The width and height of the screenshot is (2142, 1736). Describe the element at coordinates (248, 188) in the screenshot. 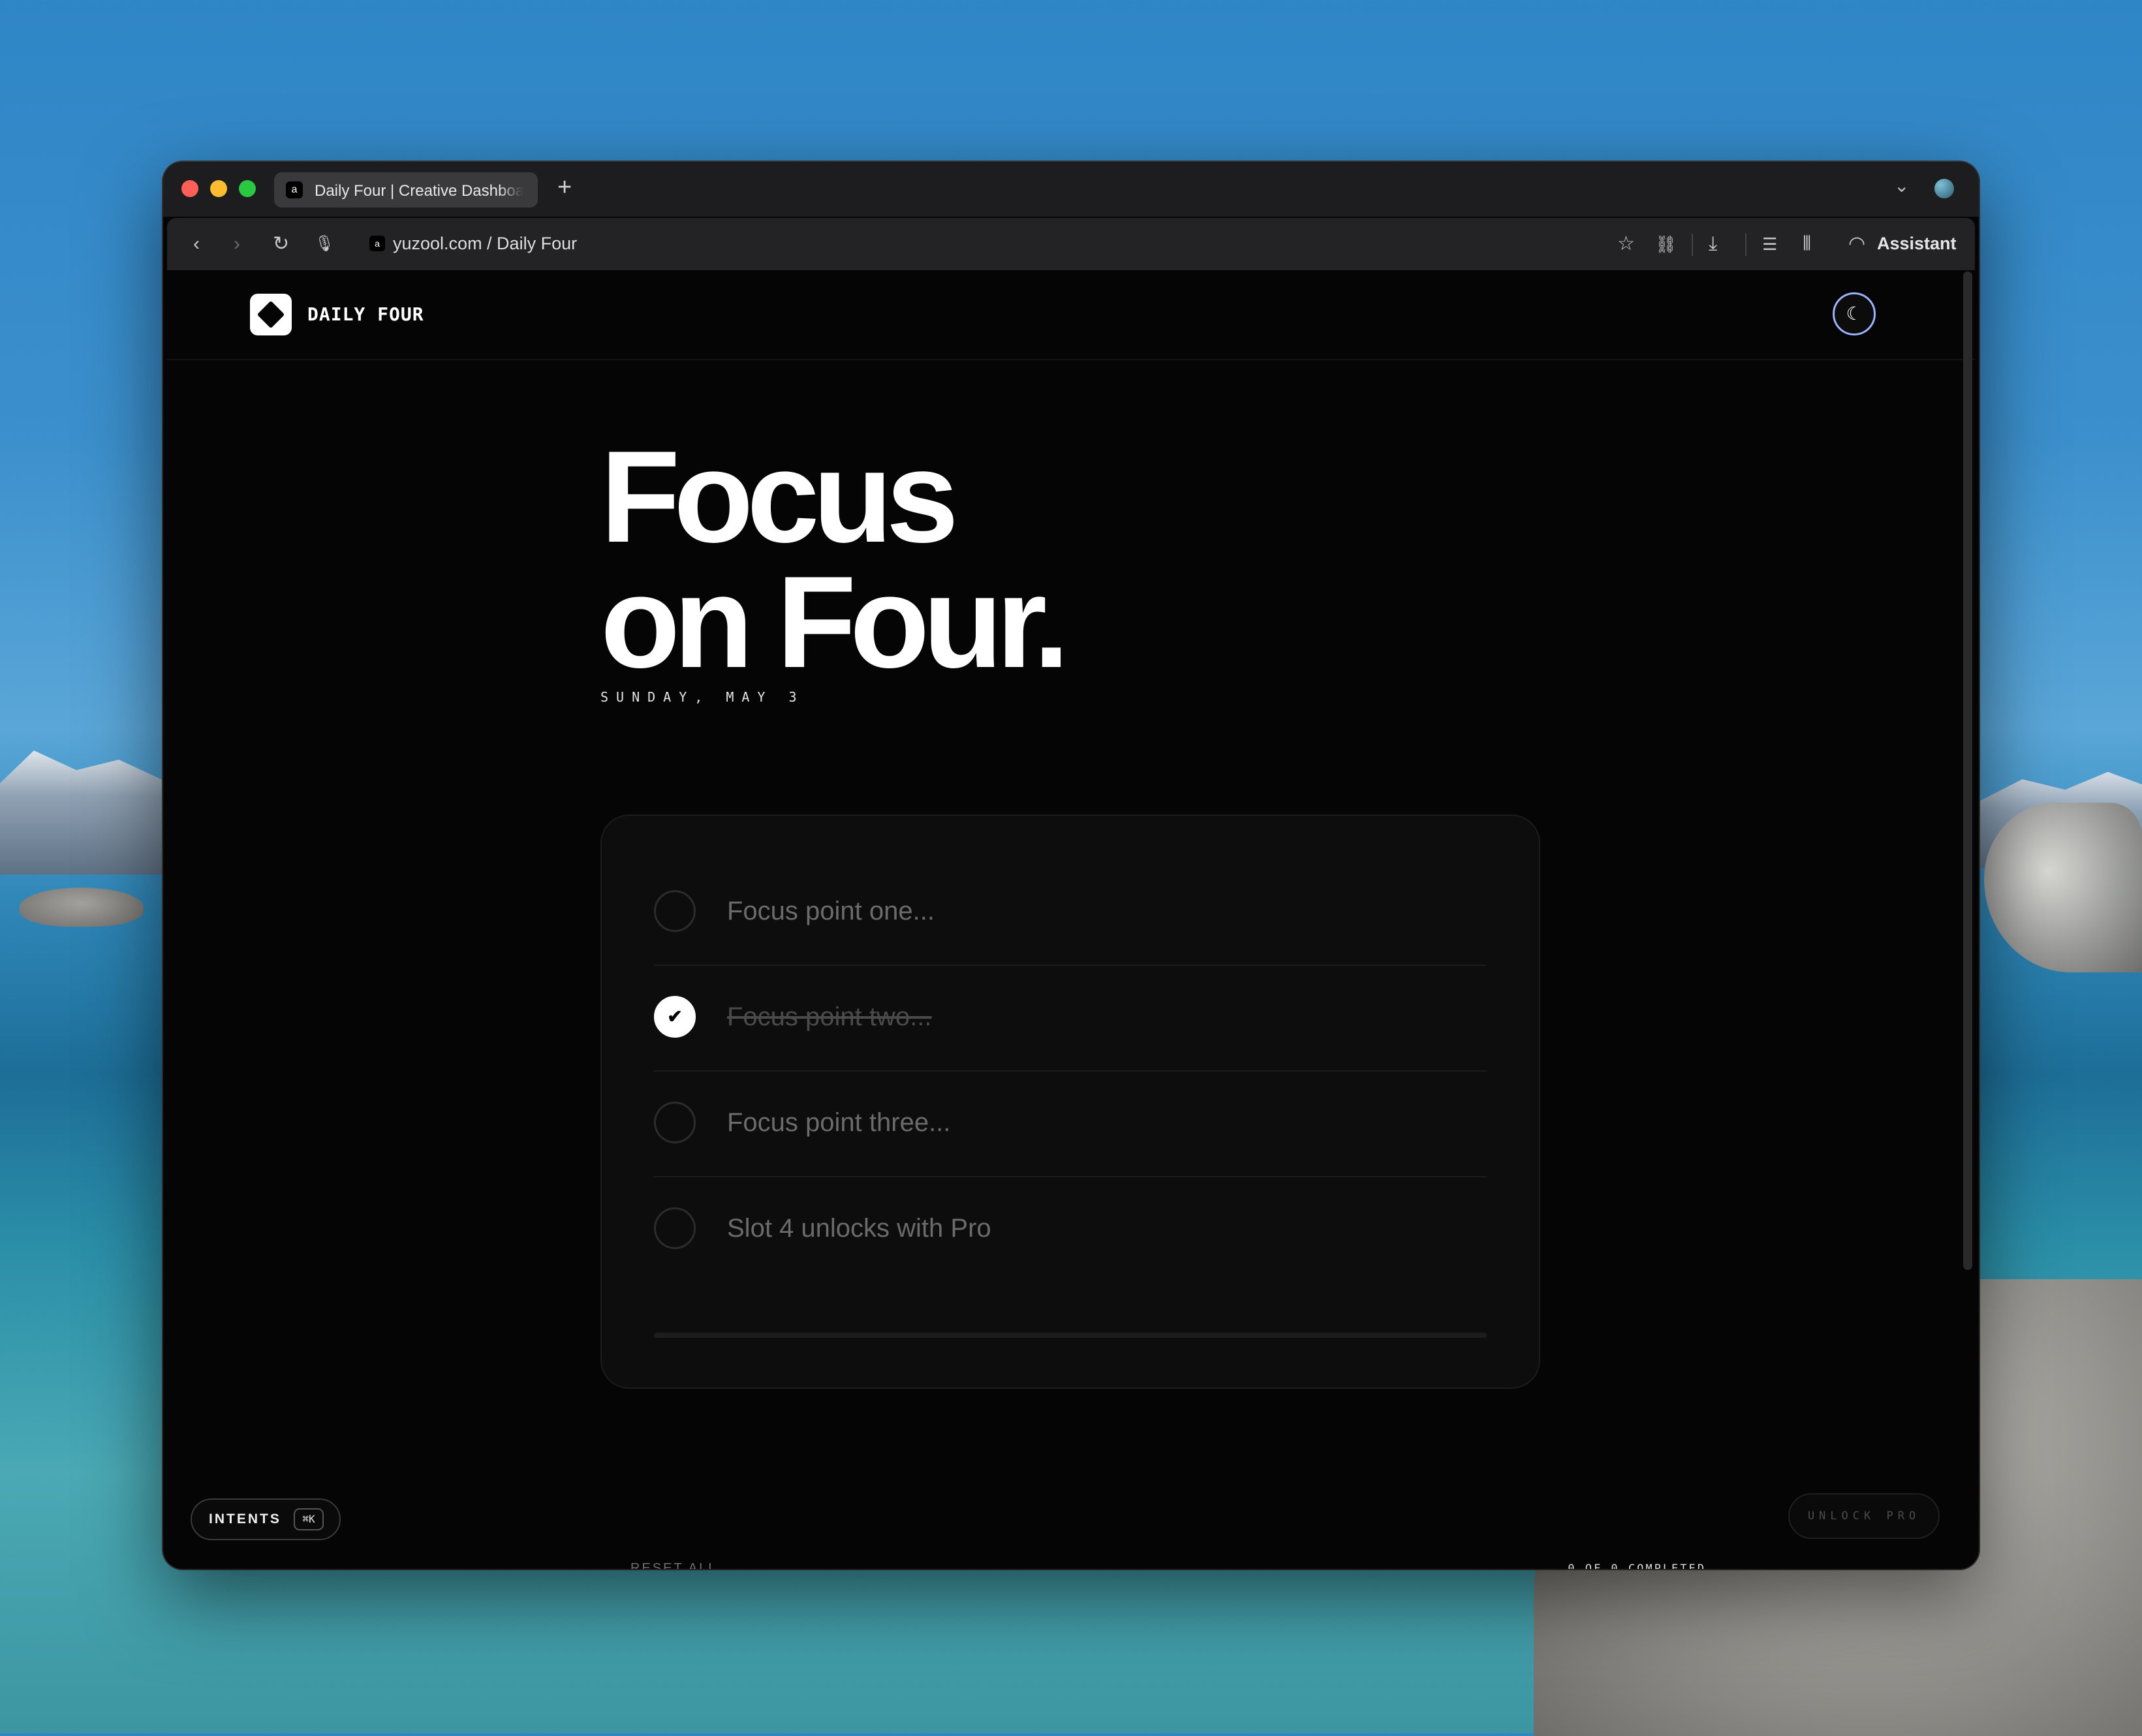

I see `zoom-window-button` at that location.